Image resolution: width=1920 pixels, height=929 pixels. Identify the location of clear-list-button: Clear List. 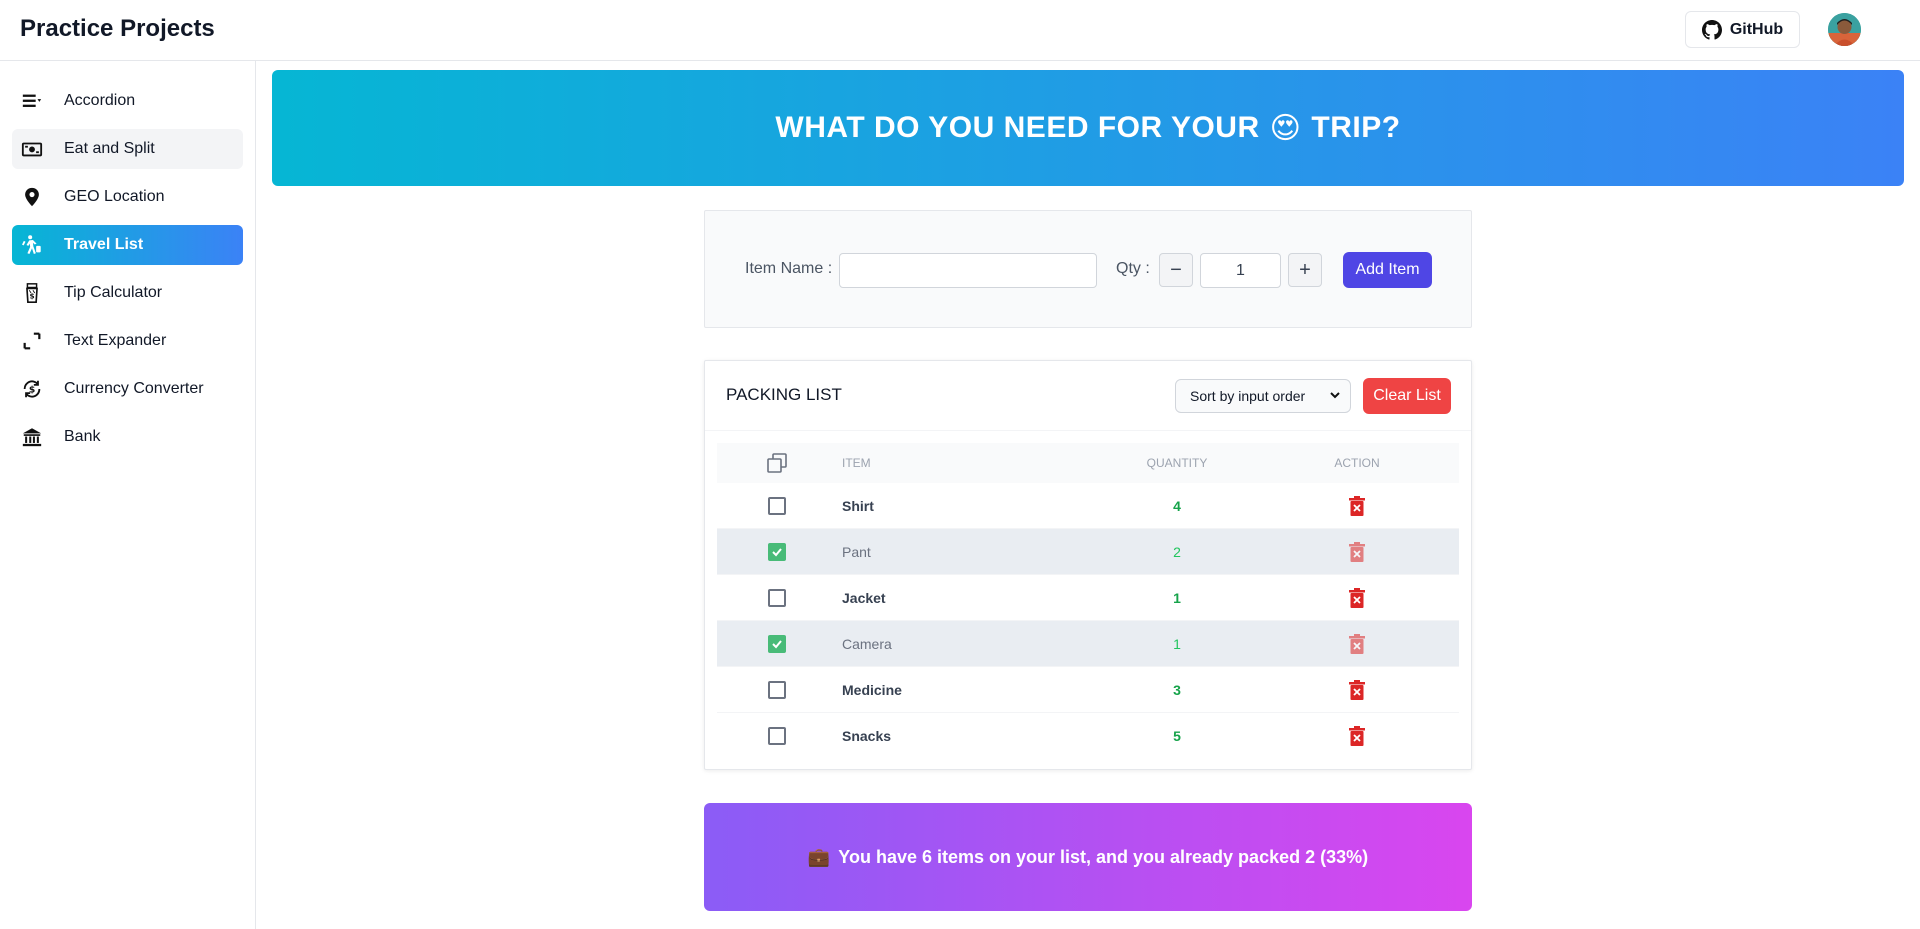
(1407, 396).